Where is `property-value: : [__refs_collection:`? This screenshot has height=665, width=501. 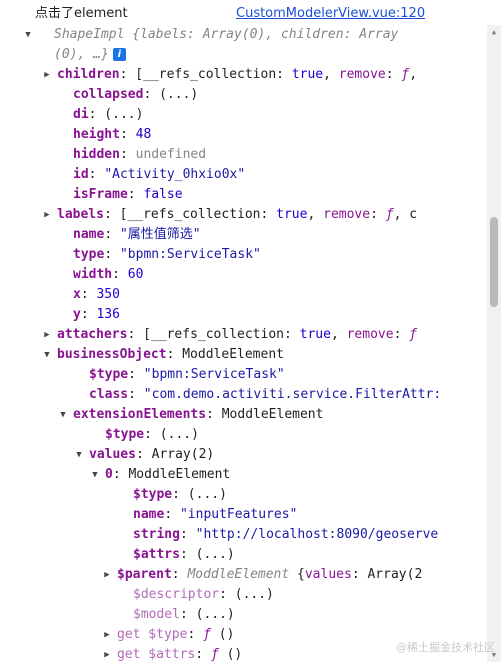 property-value: : [__refs_collection: is located at coordinates (205, 74).